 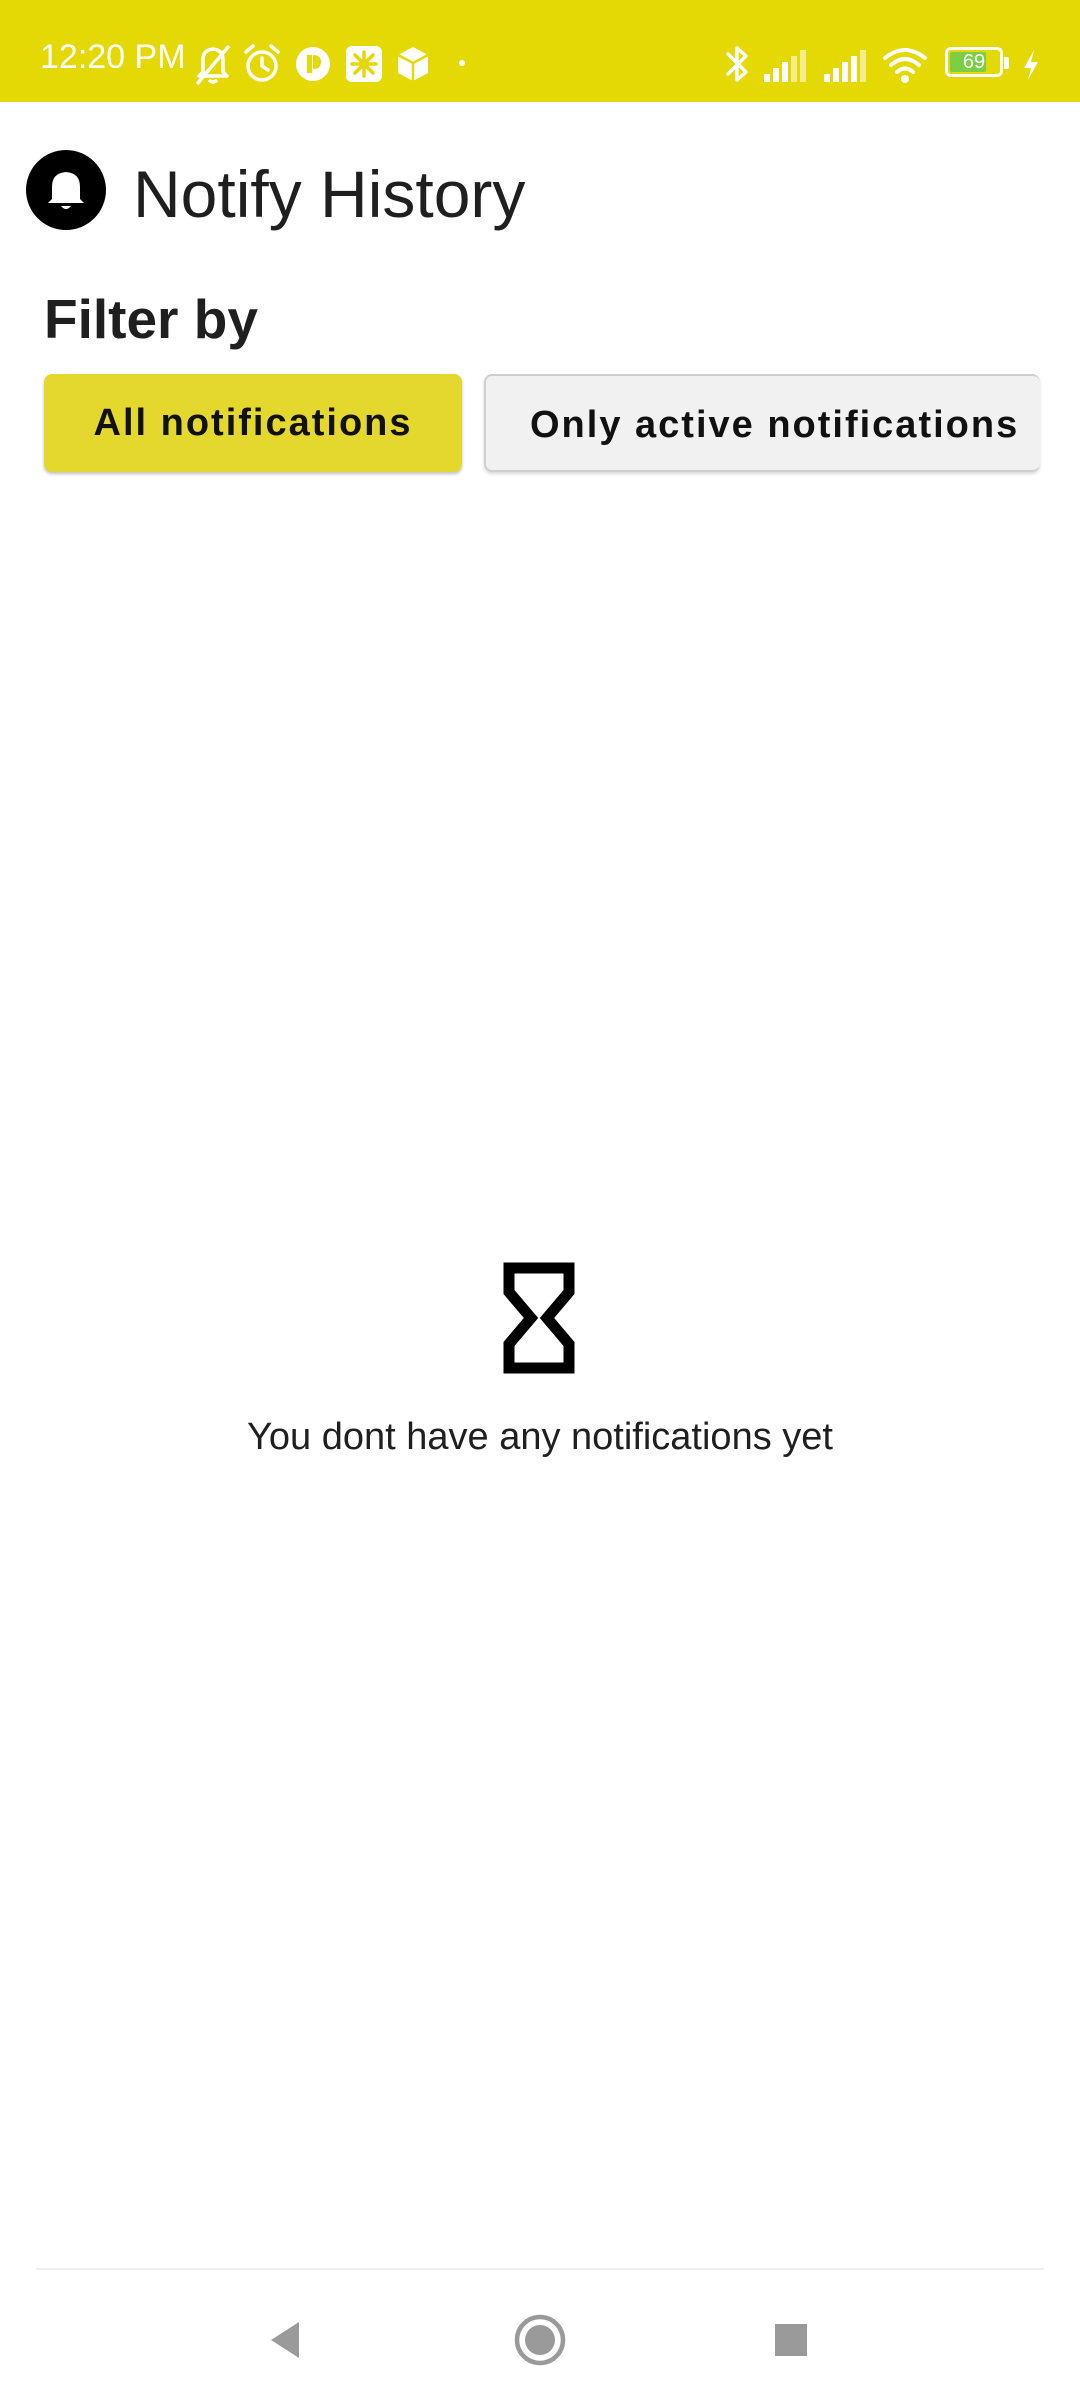 I want to click on status-more-dot, so click(x=462, y=63).